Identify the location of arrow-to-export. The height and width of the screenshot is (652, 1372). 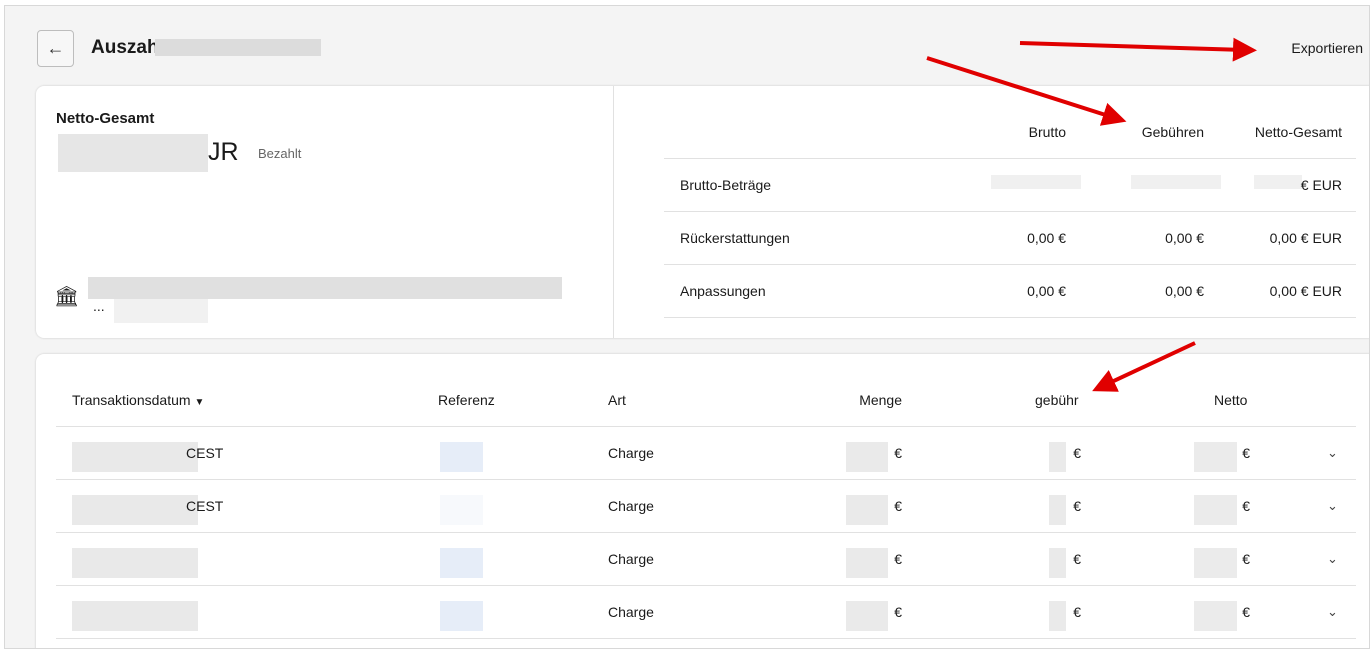
(1138, 49).